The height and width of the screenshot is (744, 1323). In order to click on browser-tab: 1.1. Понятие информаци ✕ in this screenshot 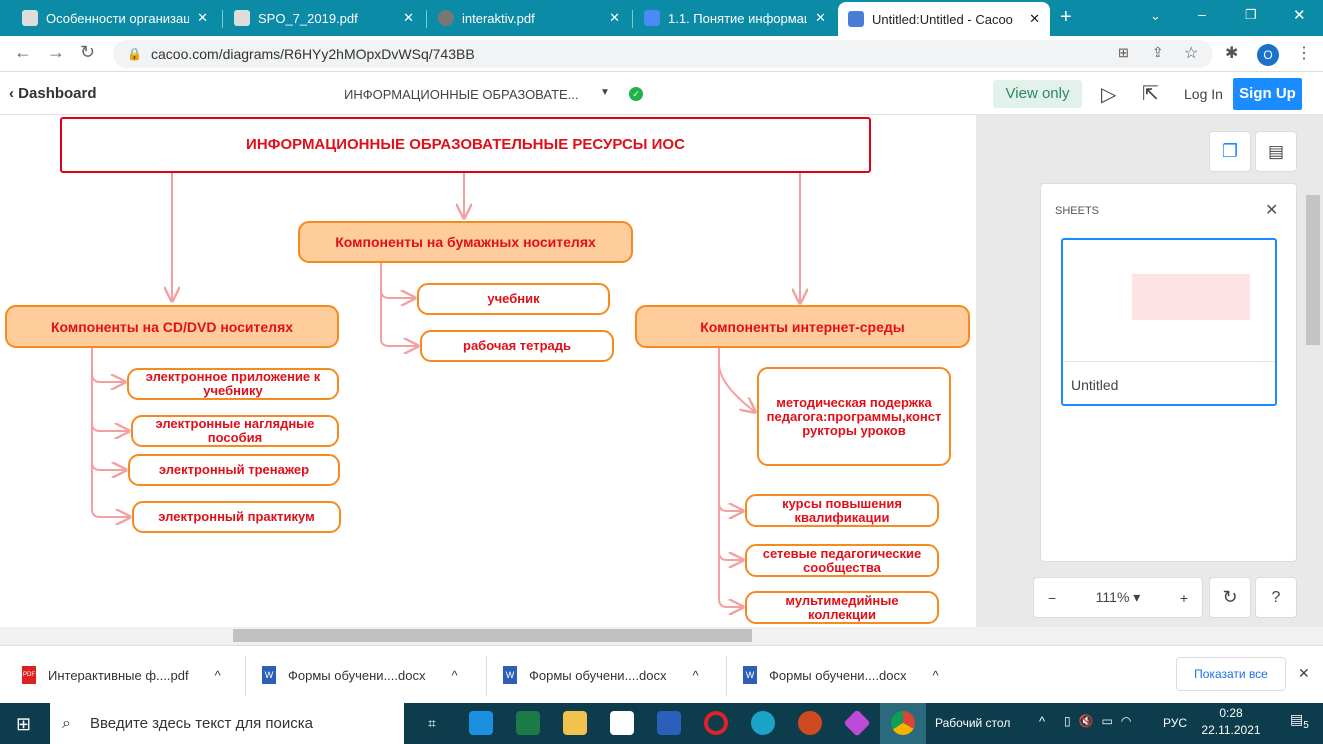, I will do `click(735, 18)`.